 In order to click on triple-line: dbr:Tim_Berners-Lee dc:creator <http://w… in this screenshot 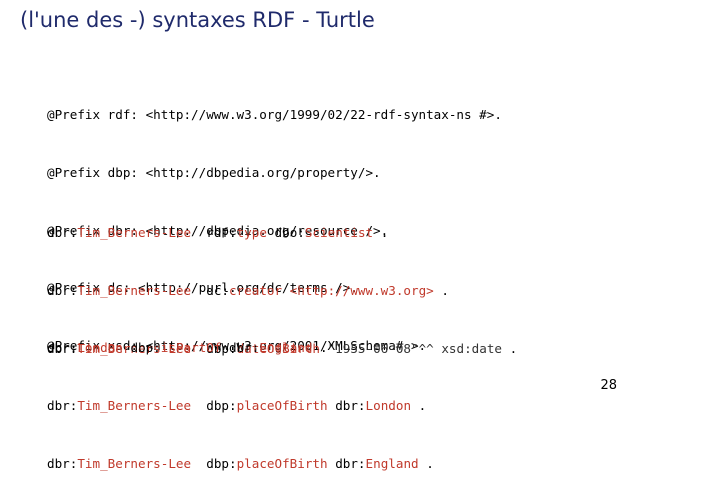, I will do `click(282, 290)`.